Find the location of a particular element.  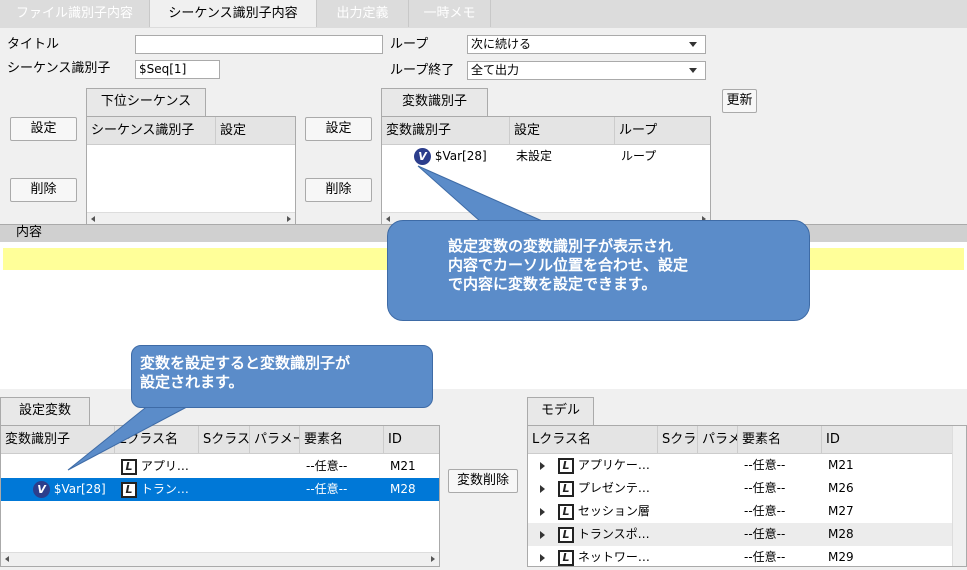

grid-header: シーケンス識別子 設定 is located at coordinates (191, 131).